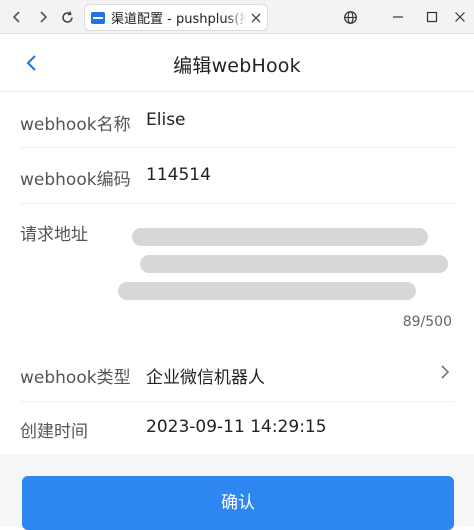  Describe the element at coordinates (43, 17) in the screenshot. I see `forward-arrow-icon` at that location.